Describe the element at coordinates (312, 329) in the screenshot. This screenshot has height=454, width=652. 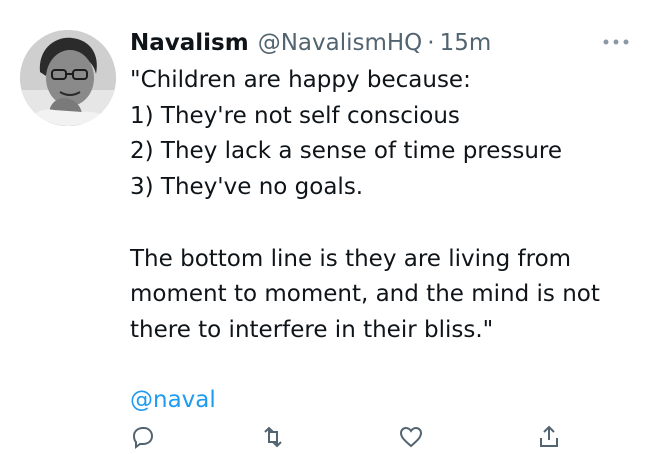
I see `tweet-text-line: there to interfere in their bliss."` at that location.